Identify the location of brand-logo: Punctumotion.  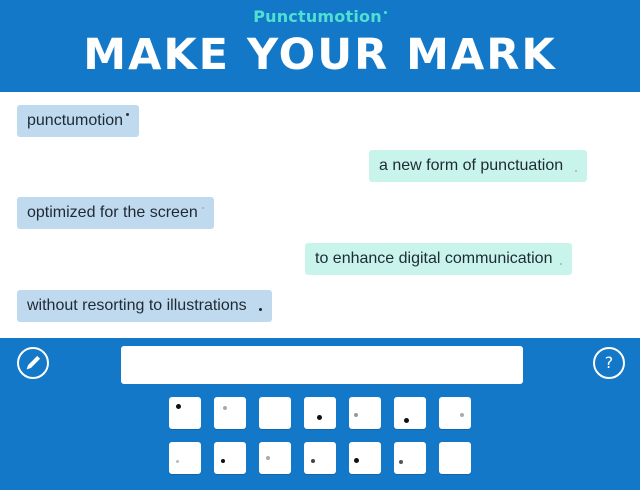
(320, 16).